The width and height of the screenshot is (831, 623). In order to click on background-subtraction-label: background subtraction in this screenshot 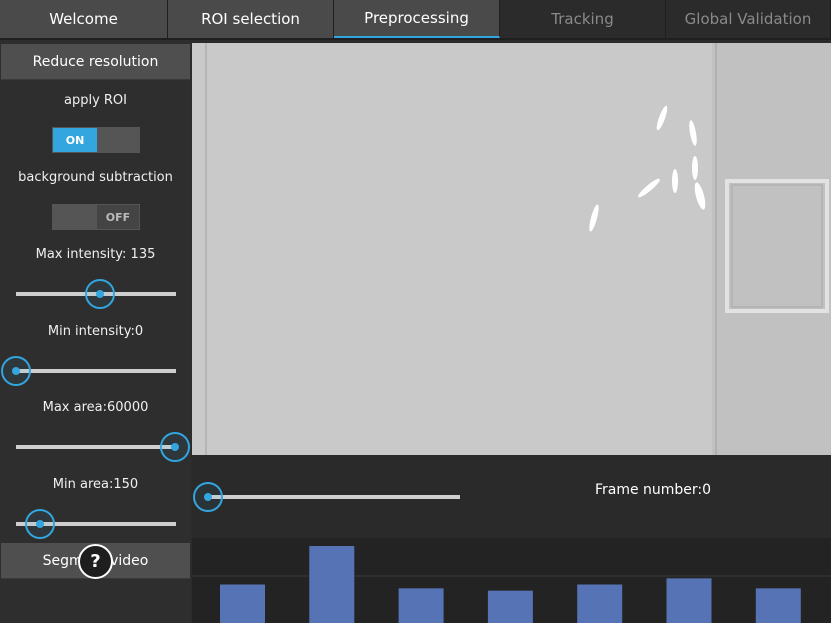, I will do `click(95, 177)`.